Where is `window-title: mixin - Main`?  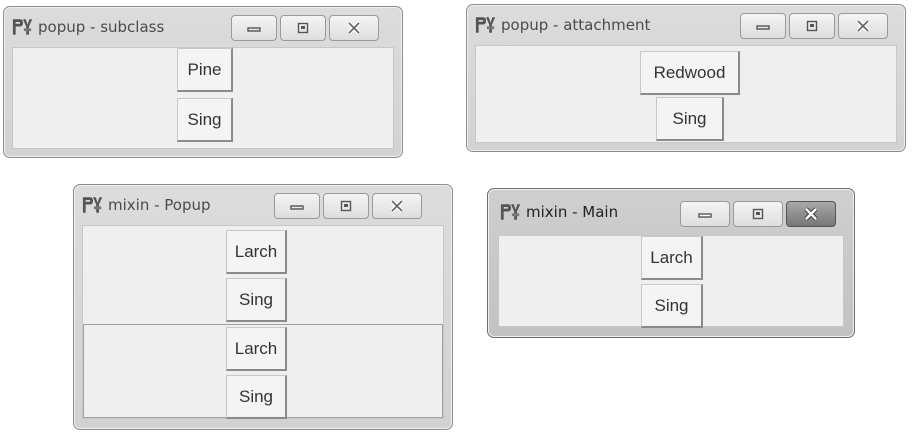 window-title: mixin - Main is located at coordinates (572, 212).